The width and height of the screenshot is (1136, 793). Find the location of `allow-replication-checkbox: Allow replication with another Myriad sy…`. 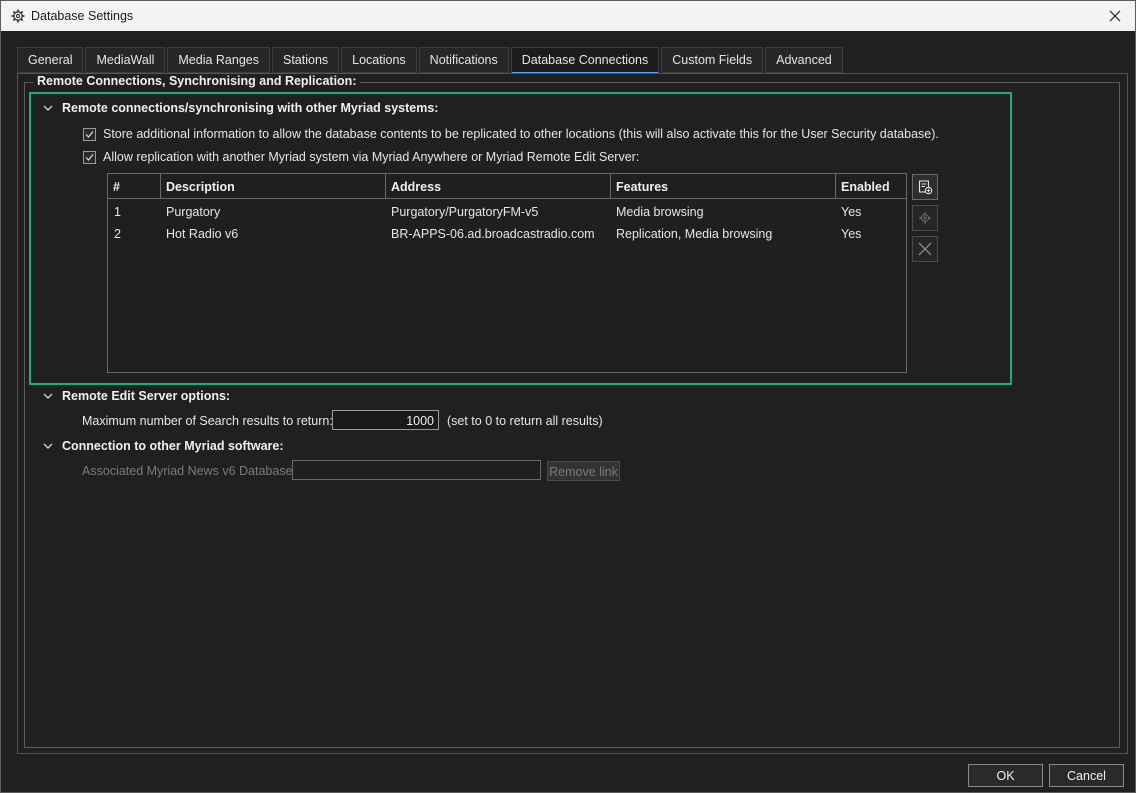

allow-replication-checkbox: Allow replication with another Myriad sy… is located at coordinates (361, 157).